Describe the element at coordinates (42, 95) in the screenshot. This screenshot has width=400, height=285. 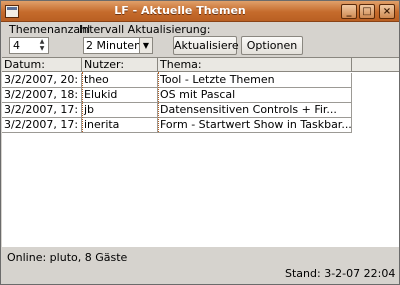
I see `cell-date: 3/2/2007, 18:` at that location.